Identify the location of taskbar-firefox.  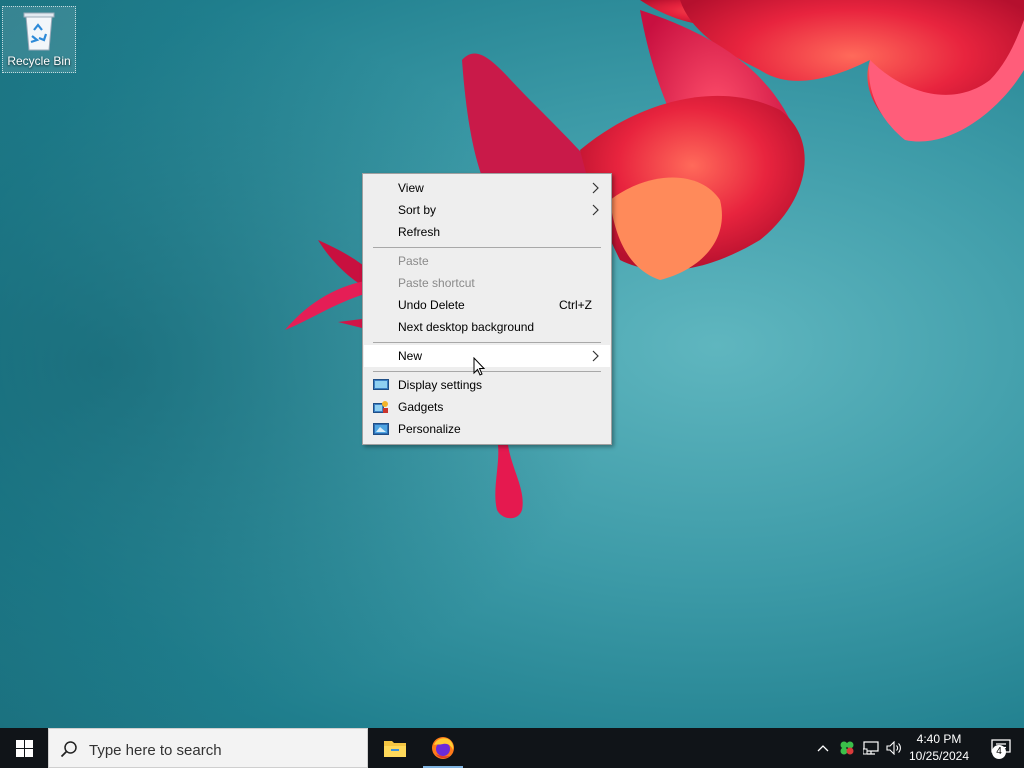
(443, 748).